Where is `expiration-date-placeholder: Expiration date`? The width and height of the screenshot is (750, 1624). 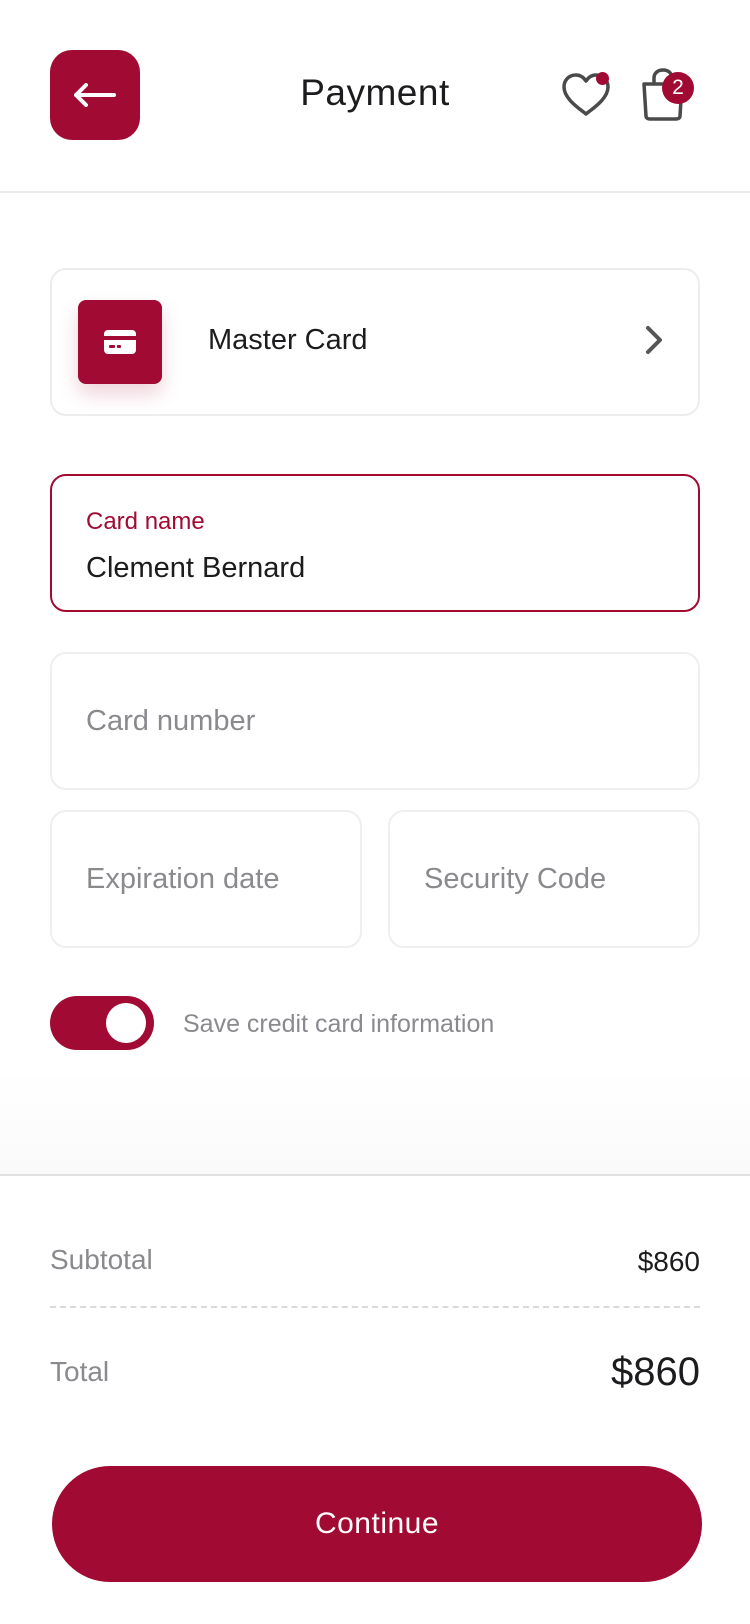 expiration-date-placeholder: Expiration date is located at coordinates (183, 878).